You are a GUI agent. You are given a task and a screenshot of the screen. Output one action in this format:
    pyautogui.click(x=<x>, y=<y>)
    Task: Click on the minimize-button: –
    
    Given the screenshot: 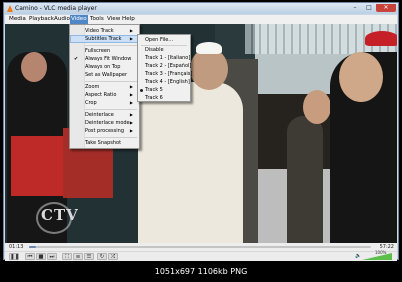 What is the action you would take?
    pyautogui.click(x=355, y=8)
    